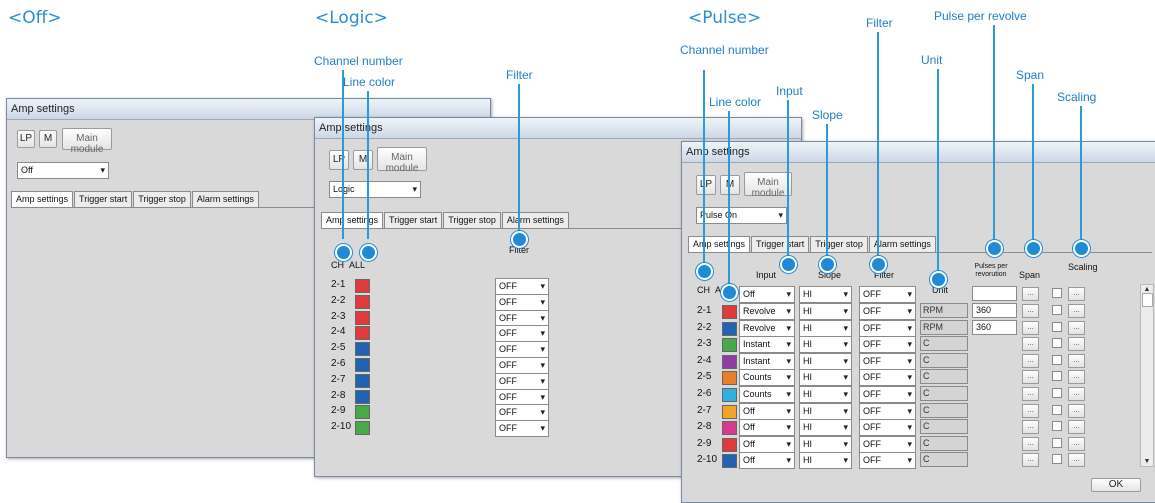 This screenshot has width=1155, height=503. What do you see at coordinates (1147, 300) in the screenshot?
I see `scroll-thumb` at bounding box center [1147, 300].